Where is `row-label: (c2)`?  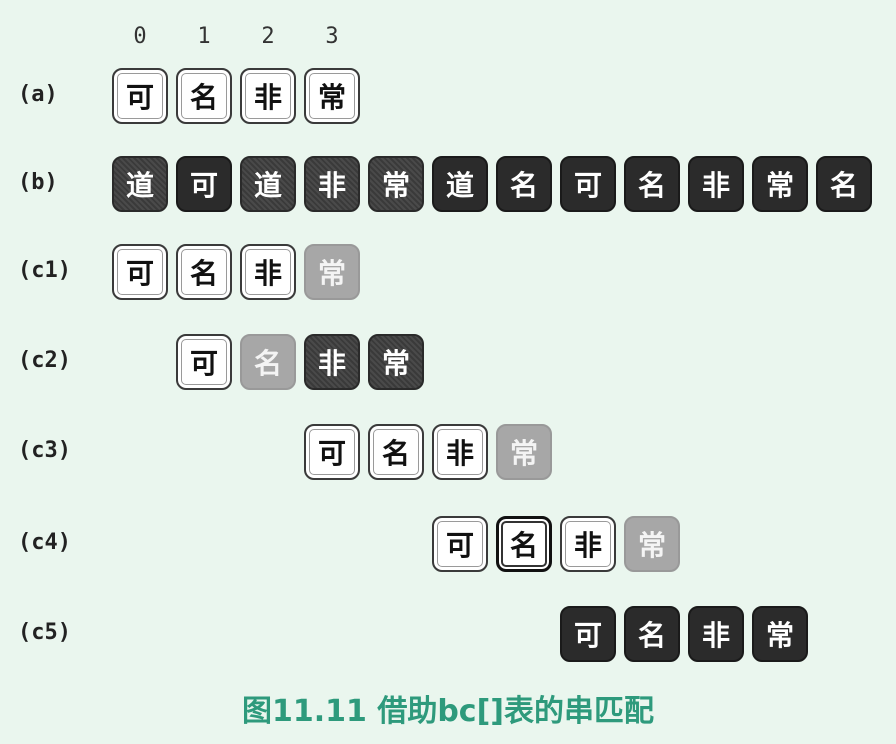
row-label: (c2) is located at coordinates (44, 360).